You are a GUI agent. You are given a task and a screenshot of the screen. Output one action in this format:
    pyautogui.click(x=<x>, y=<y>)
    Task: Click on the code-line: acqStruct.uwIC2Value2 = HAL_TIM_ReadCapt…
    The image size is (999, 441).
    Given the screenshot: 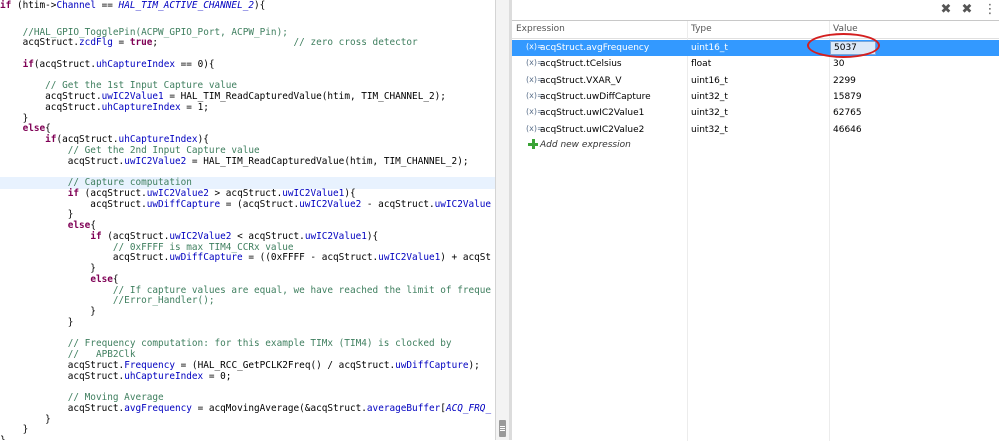 What is the action you would take?
    pyautogui.click(x=234, y=162)
    